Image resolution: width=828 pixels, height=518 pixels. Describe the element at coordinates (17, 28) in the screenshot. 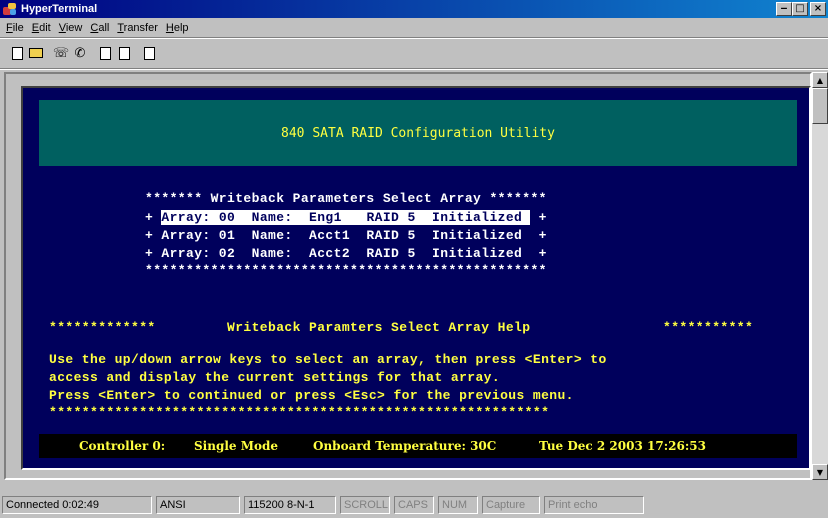

I see `menu-file: File` at that location.